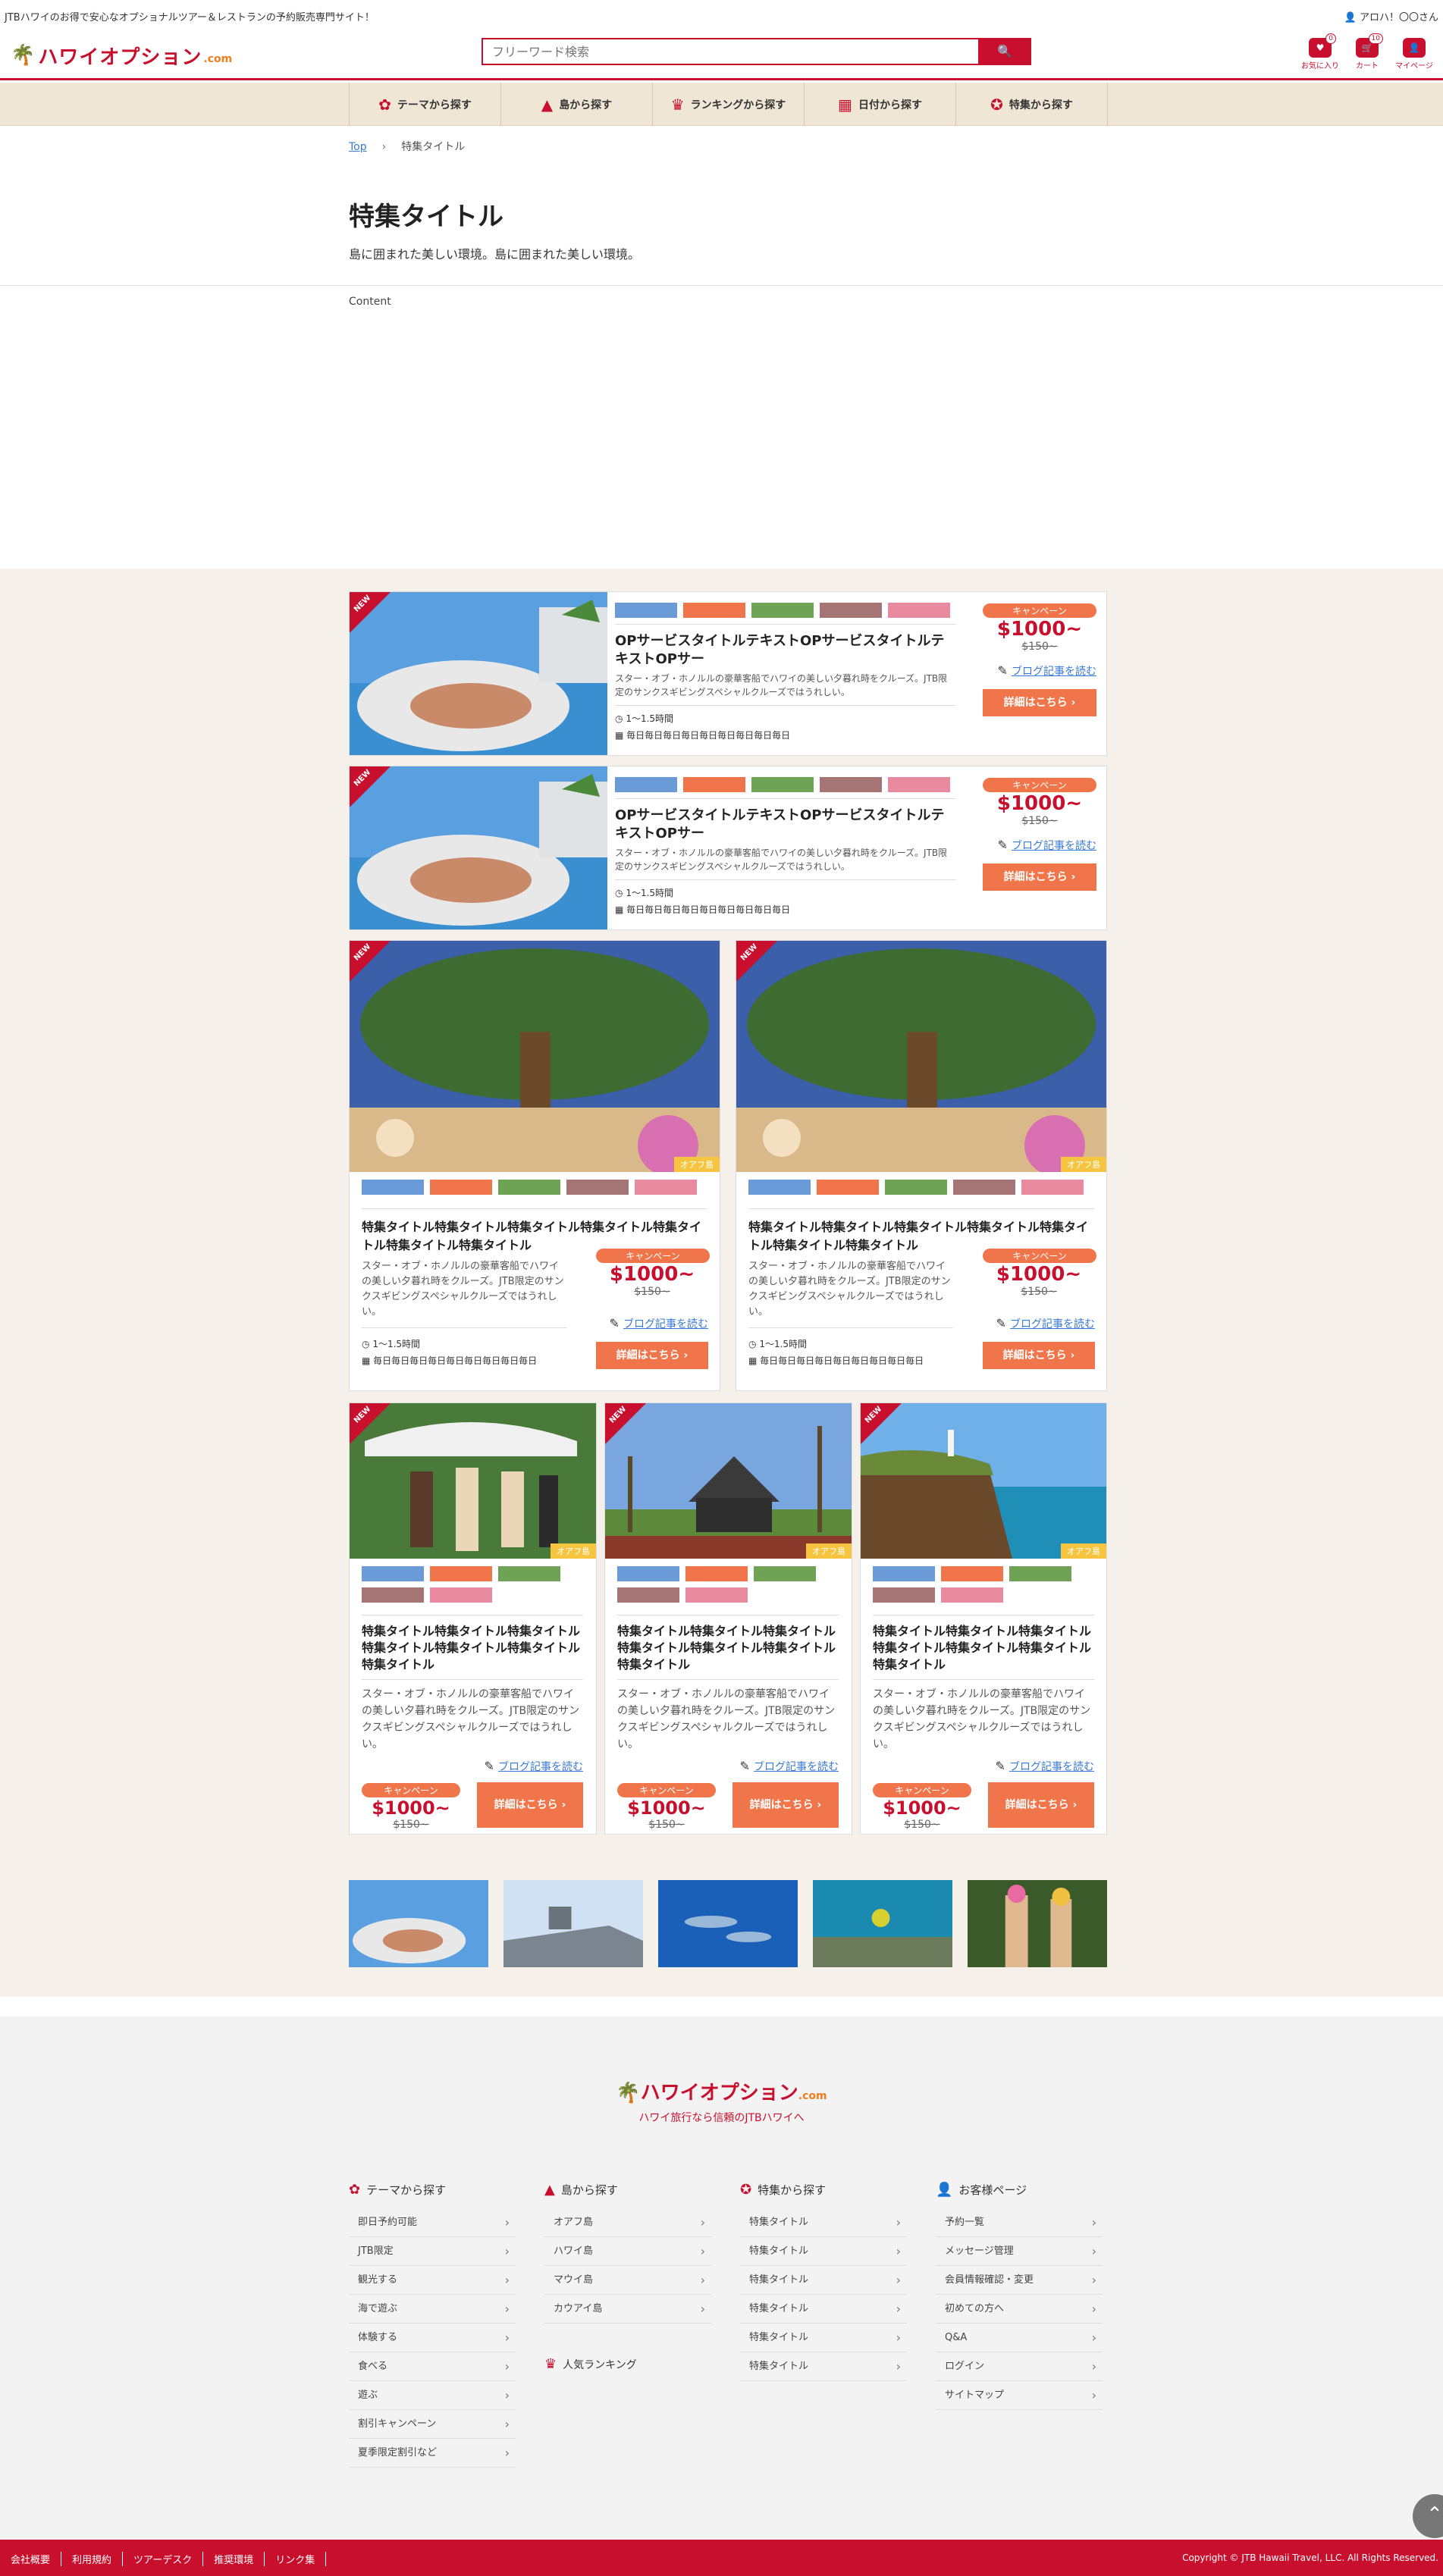  I want to click on footer-link: サイトマップ, so click(1019, 2395).